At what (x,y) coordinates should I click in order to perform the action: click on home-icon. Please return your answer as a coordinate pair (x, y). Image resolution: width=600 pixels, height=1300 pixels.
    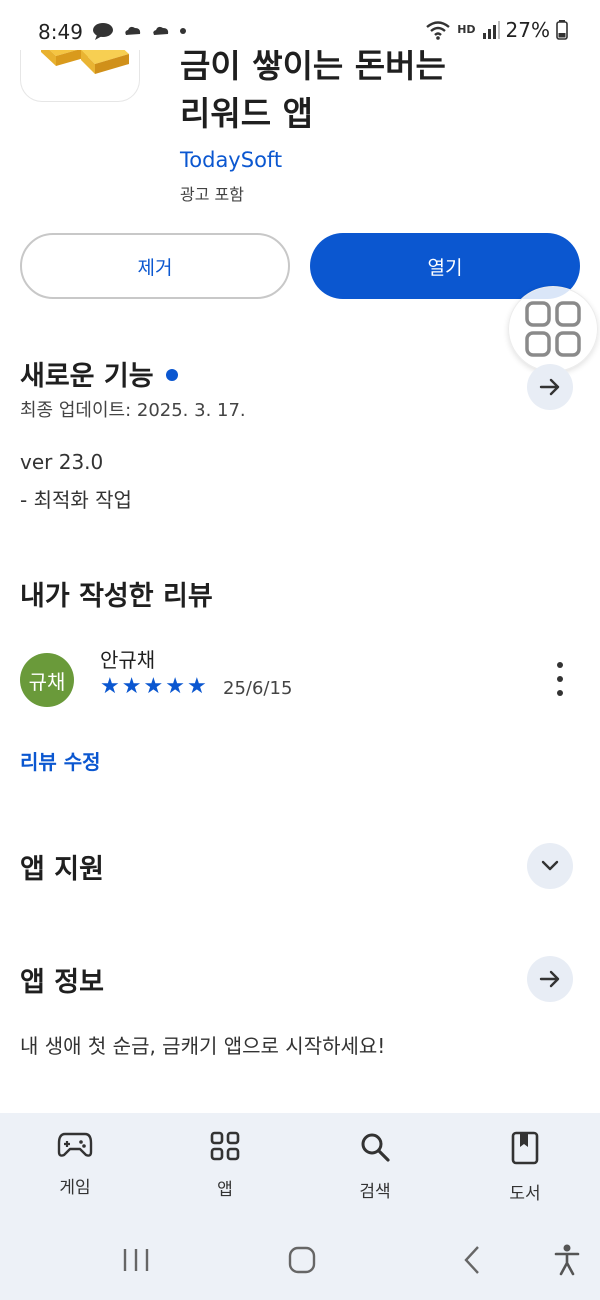
    Looking at the image, I should click on (302, 1260).